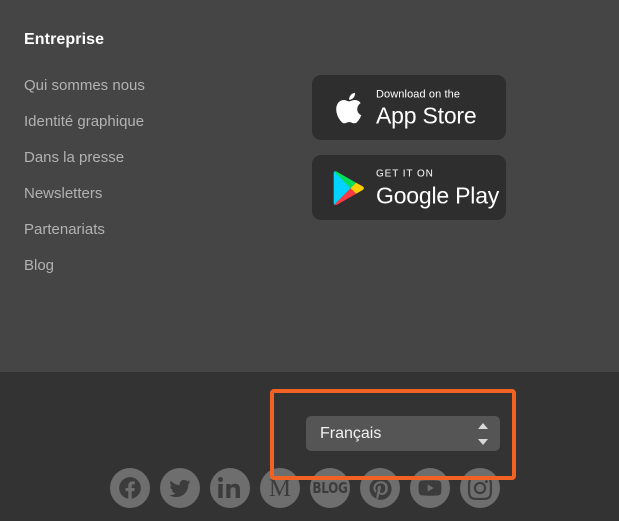  What do you see at coordinates (418, 94) in the screenshot?
I see `app-store-small-text: Download on the` at bounding box center [418, 94].